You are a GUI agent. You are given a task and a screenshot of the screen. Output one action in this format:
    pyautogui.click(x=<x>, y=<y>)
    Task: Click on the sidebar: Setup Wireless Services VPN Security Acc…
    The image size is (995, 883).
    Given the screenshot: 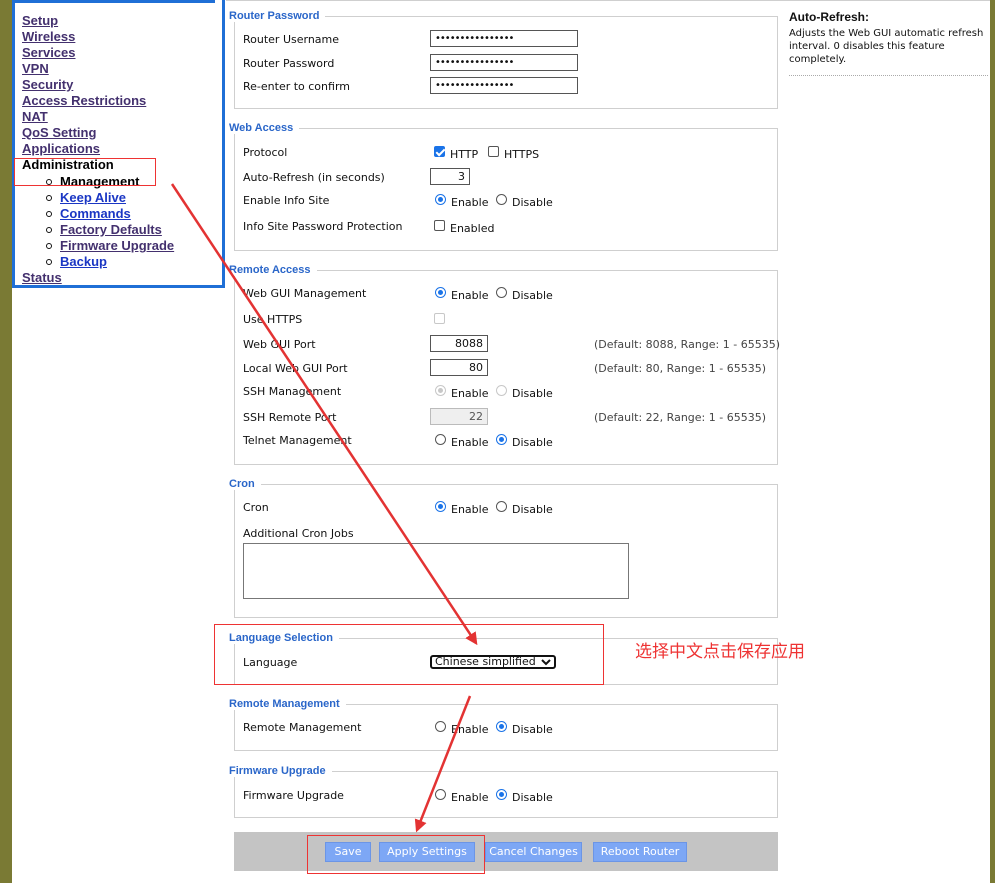 What is the action you would take?
    pyautogui.click(x=118, y=144)
    